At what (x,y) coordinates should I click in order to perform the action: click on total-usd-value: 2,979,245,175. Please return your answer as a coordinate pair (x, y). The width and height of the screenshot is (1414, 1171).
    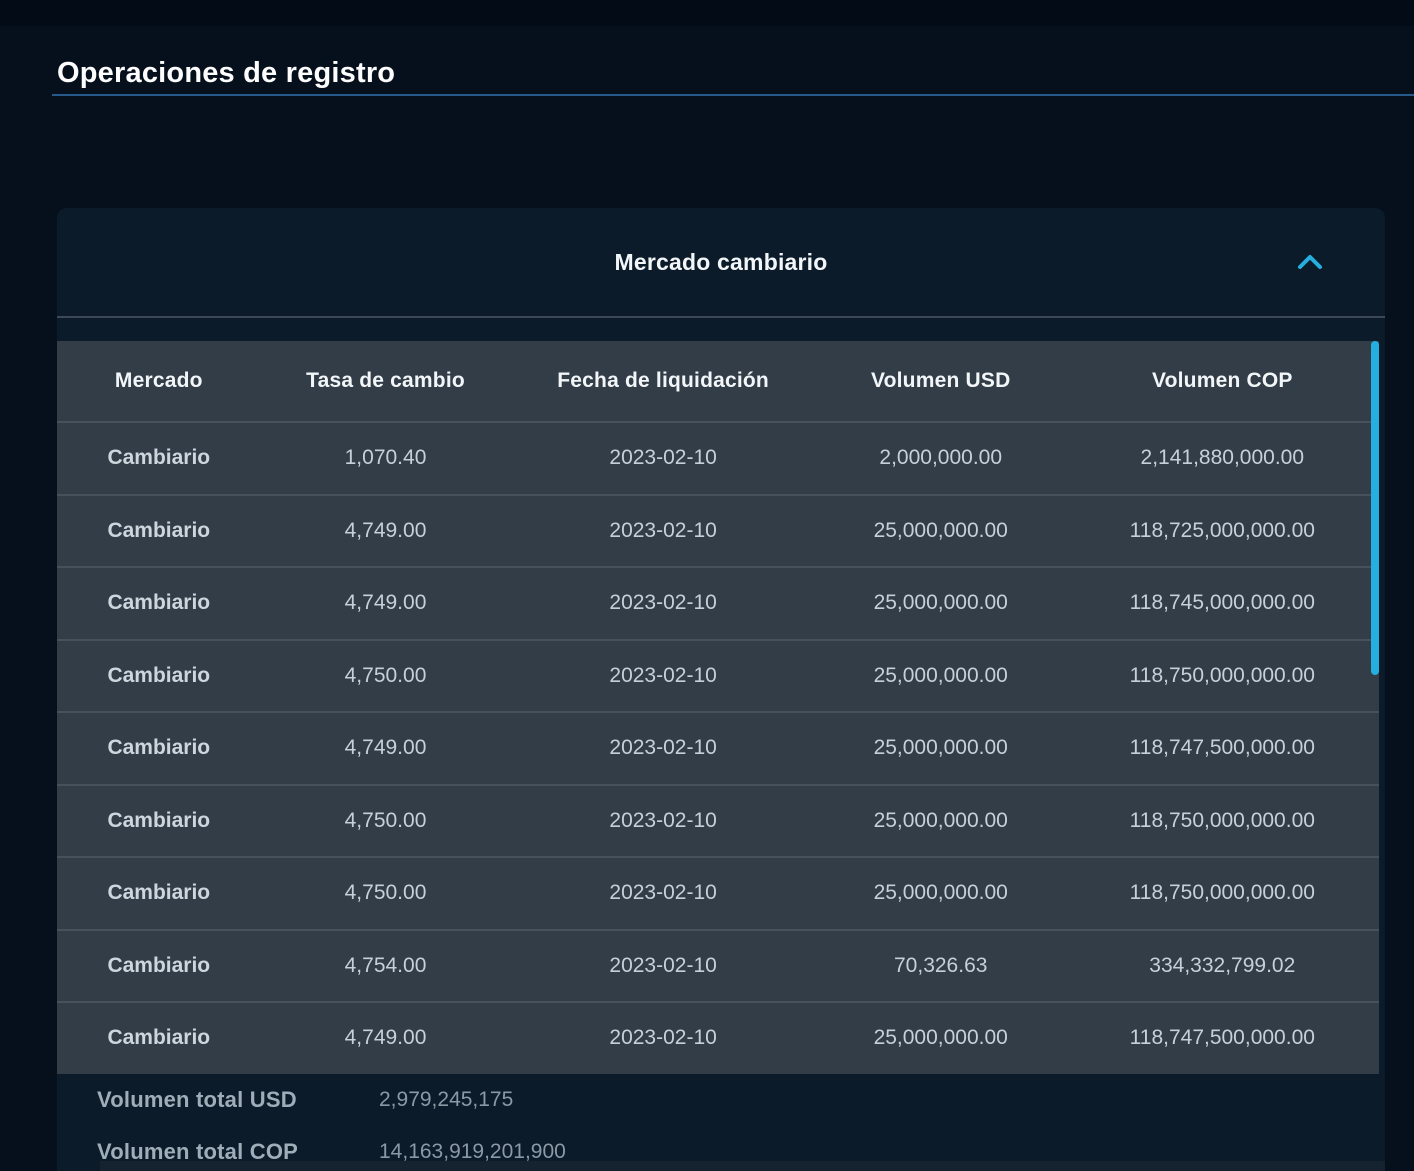
    Looking at the image, I should click on (446, 1099).